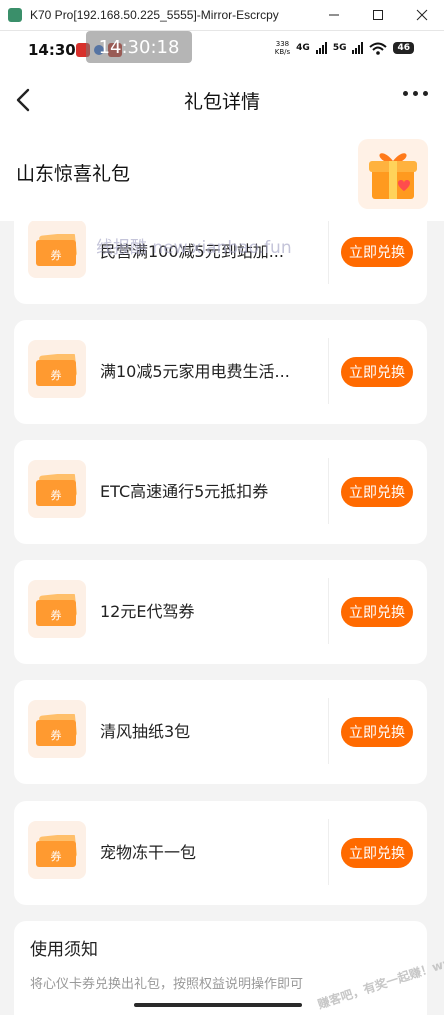  What do you see at coordinates (194, 248) in the screenshot?
I see `watermark-top: 线报酷 new.xianbao.fun` at bounding box center [194, 248].